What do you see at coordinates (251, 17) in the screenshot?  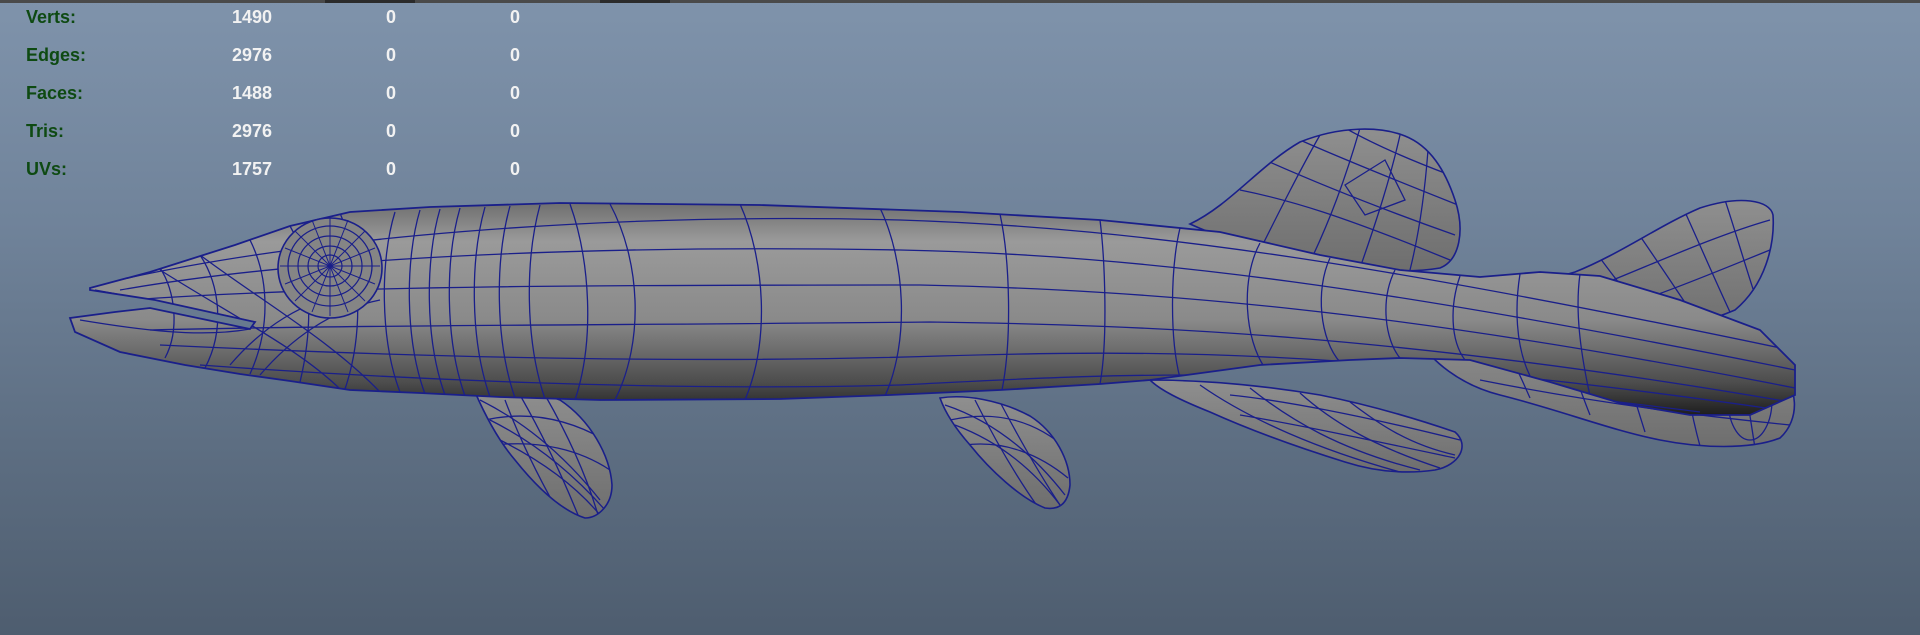 I see `hud-value-object: 1490` at bounding box center [251, 17].